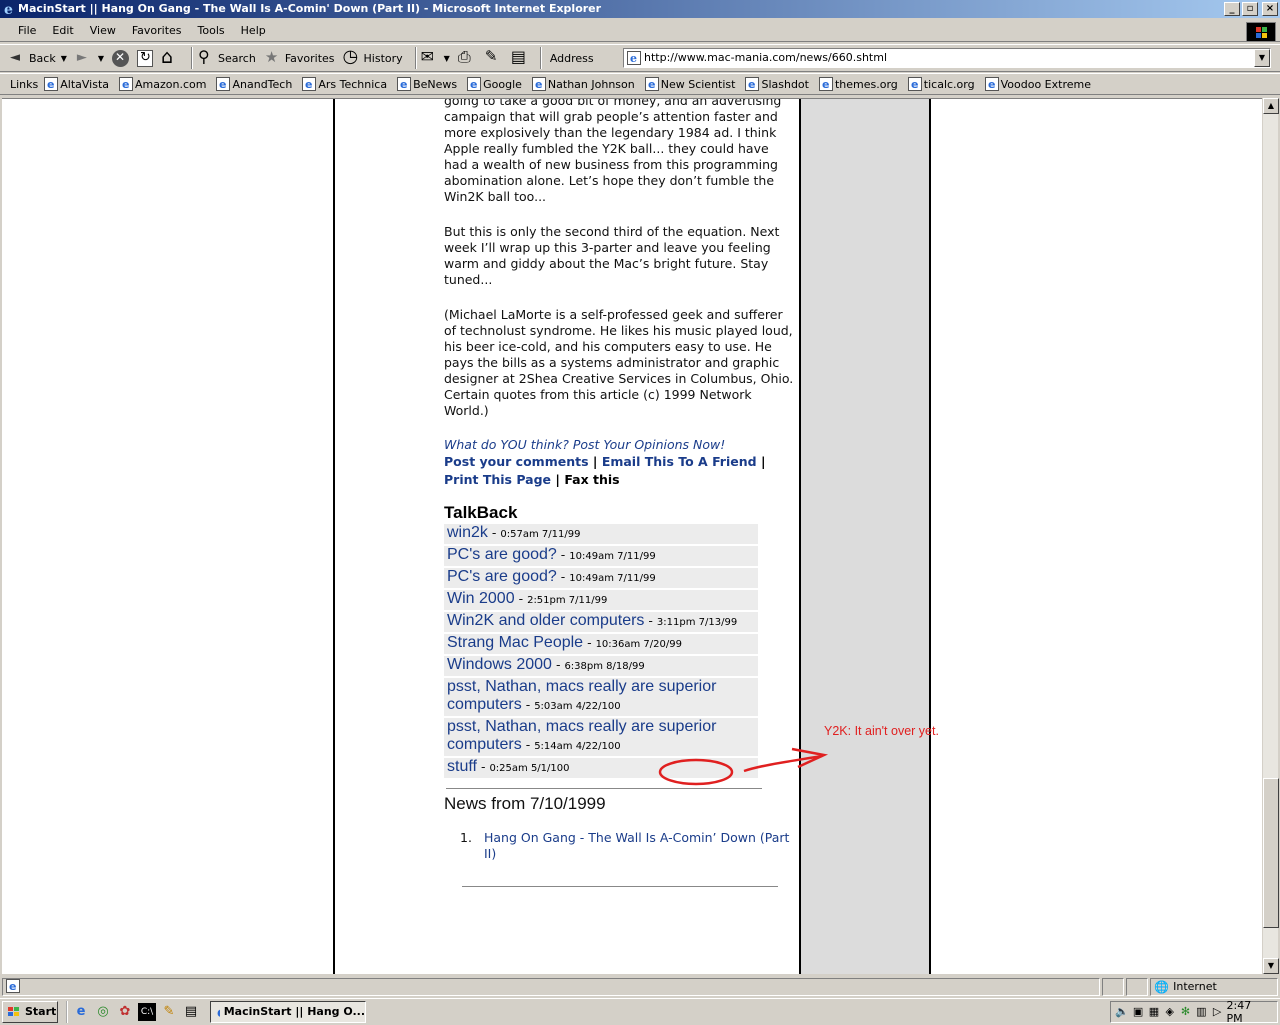  Describe the element at coordinates (103, 1012) in the screenshot. I see `outlook-quicklaunch-icon: ◎` at that location.